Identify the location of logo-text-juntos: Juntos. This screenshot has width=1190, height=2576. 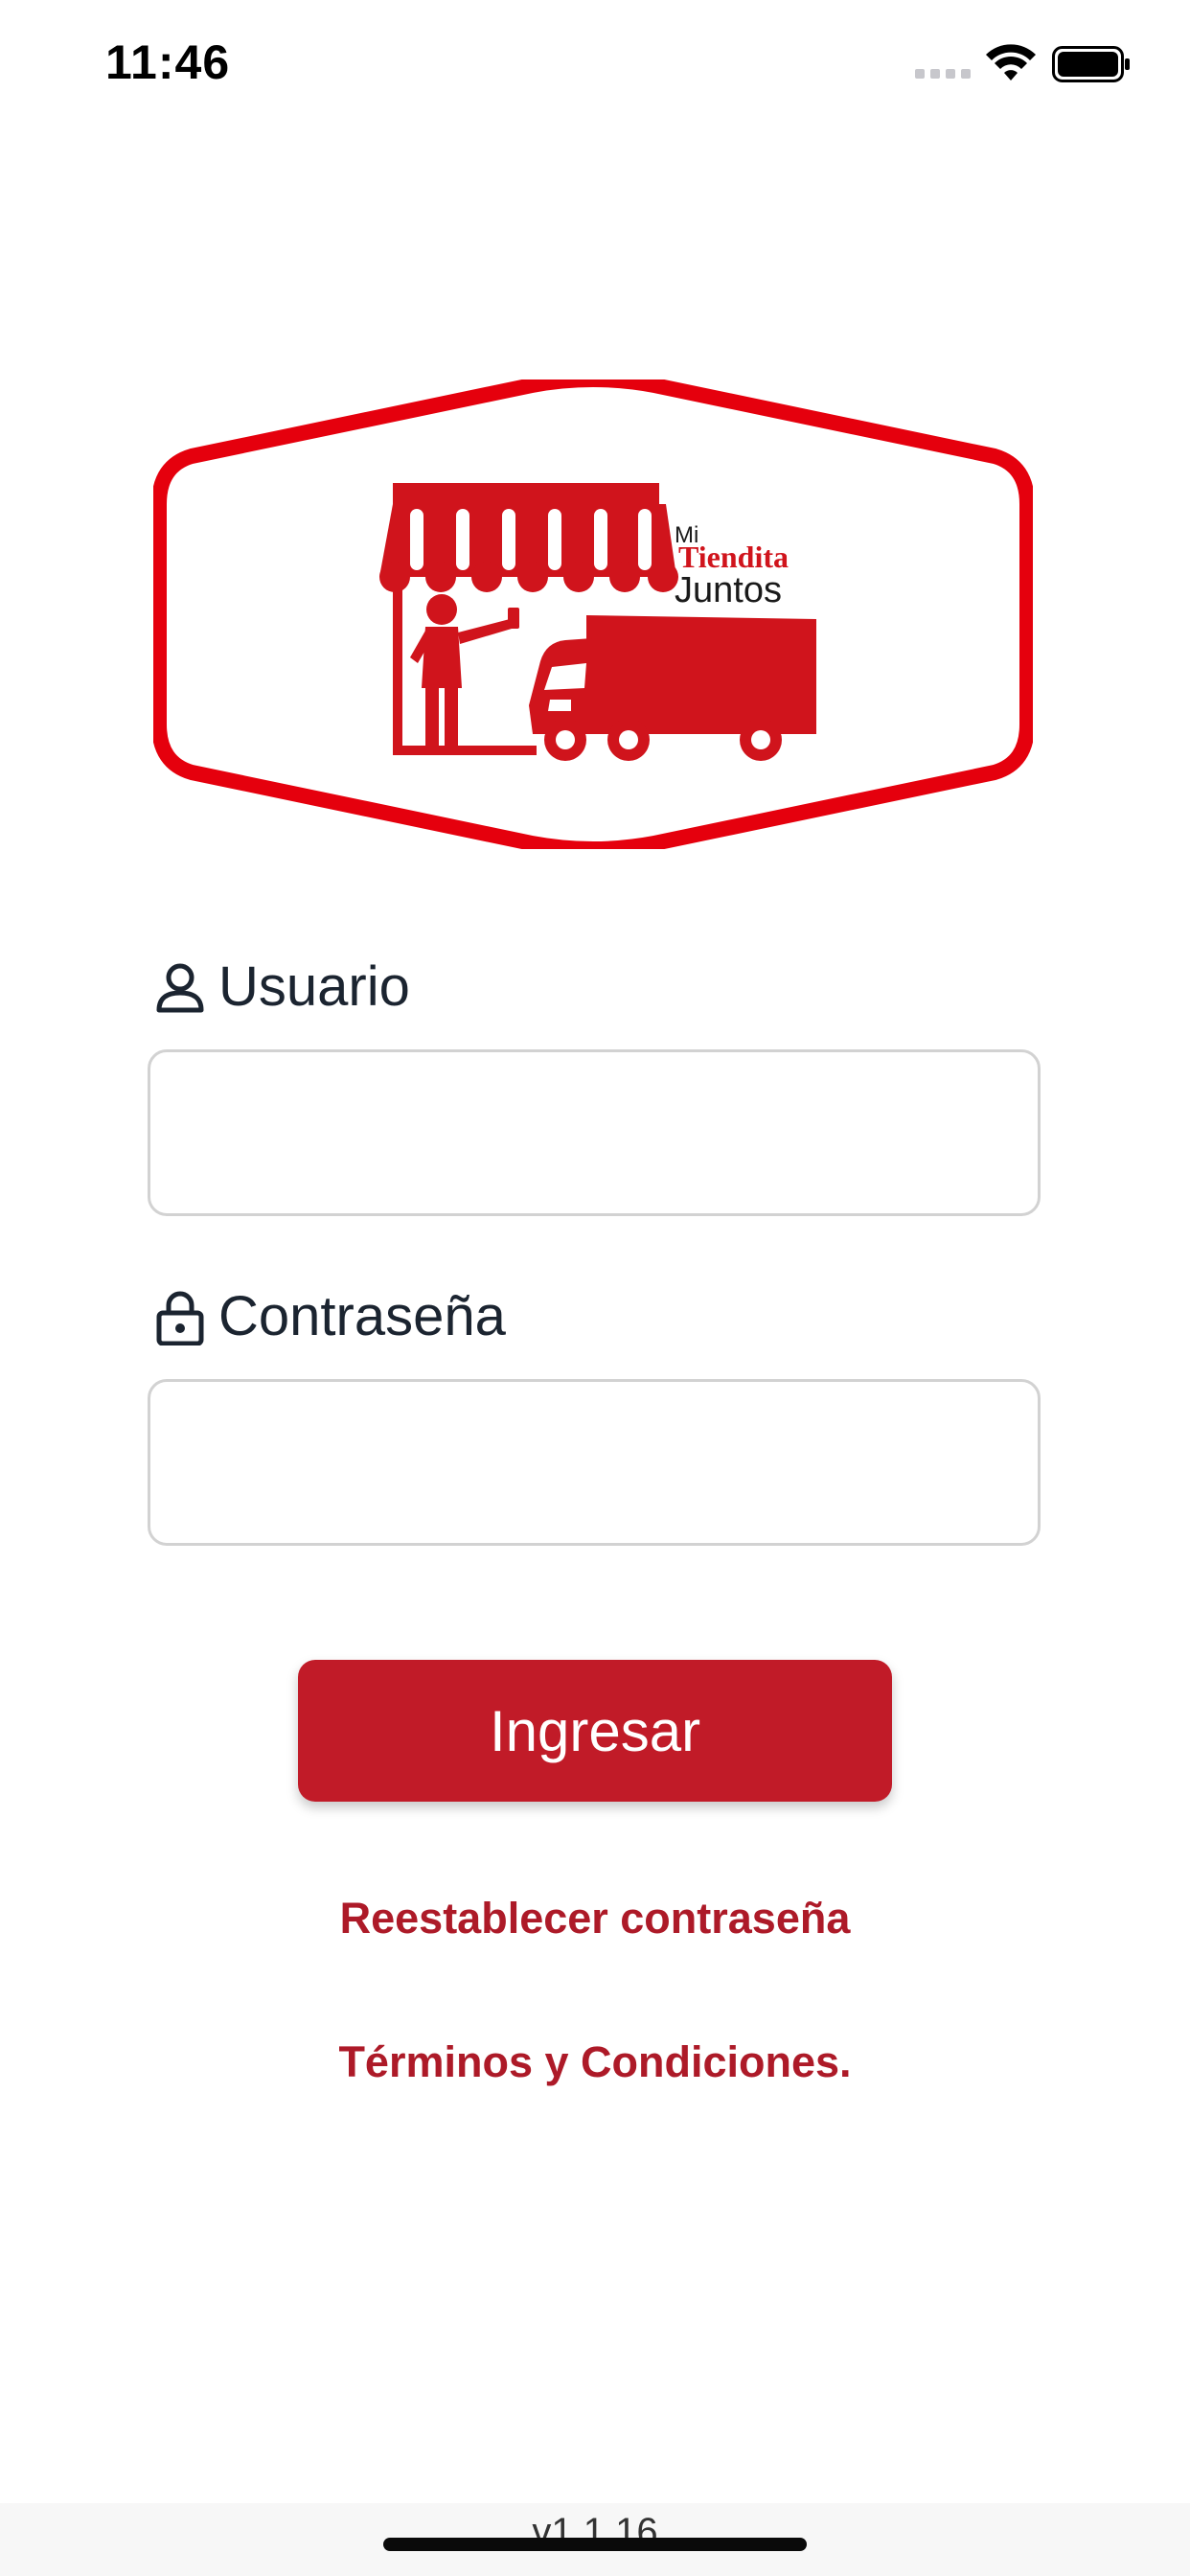
(729, 590).